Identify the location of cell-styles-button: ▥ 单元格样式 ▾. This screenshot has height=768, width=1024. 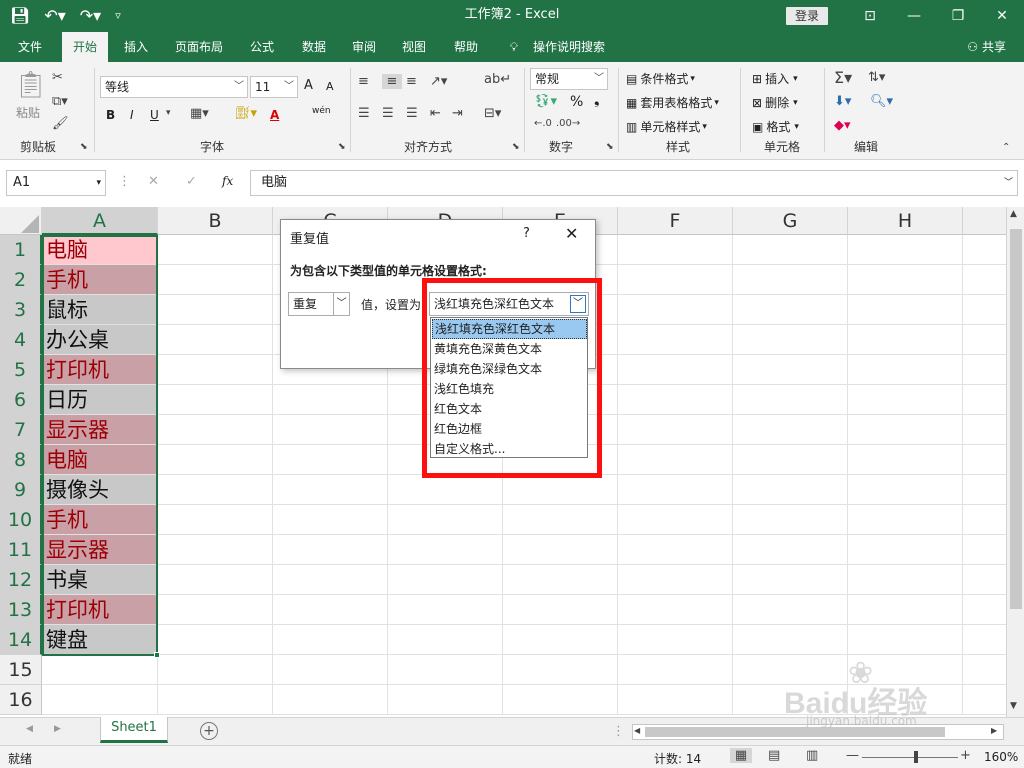
(666, 126).